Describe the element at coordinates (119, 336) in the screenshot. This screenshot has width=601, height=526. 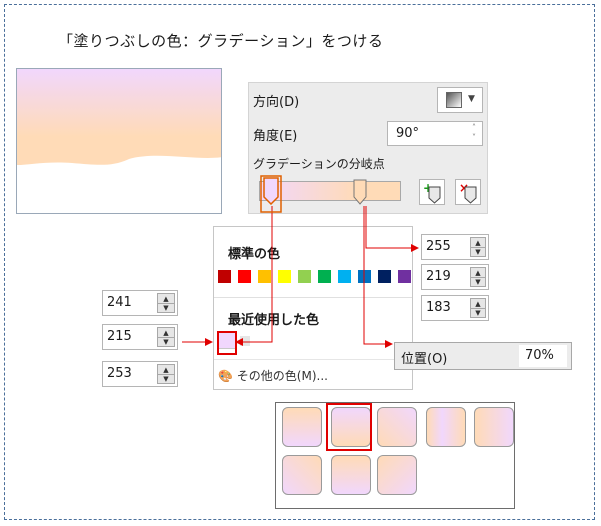
I see `green-value: 215` at that location.